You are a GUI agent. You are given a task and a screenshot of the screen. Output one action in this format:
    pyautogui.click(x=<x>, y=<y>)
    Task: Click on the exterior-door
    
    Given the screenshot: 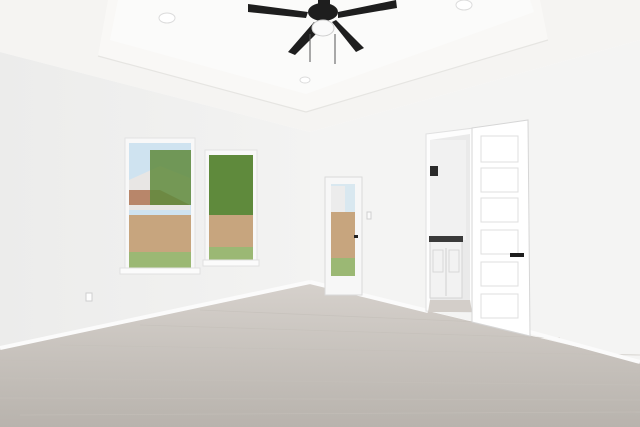 What is the action you would take?
    pyautogui.click(x=343, y=236)
    